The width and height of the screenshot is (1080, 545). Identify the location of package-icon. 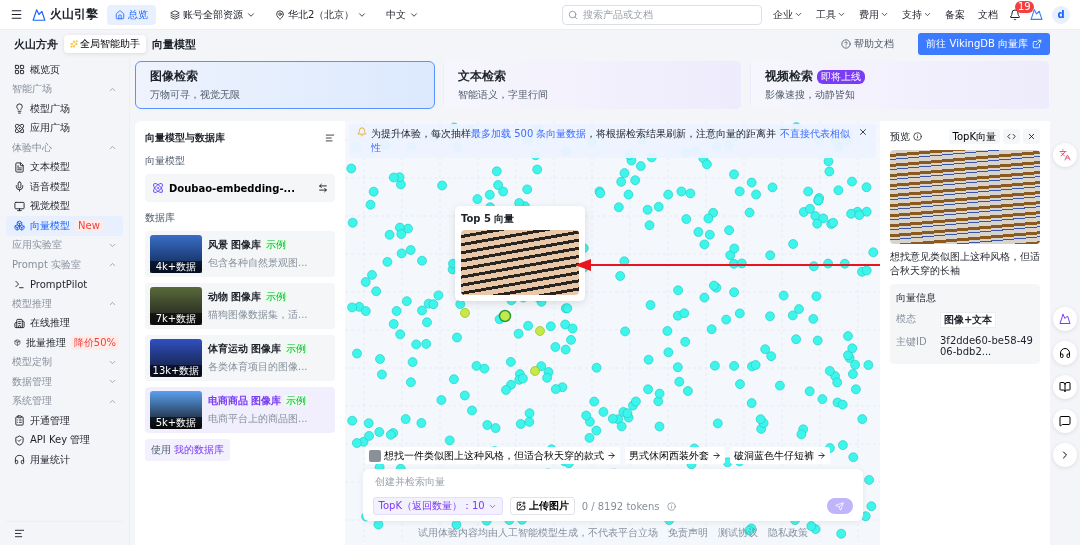
(17, 343).